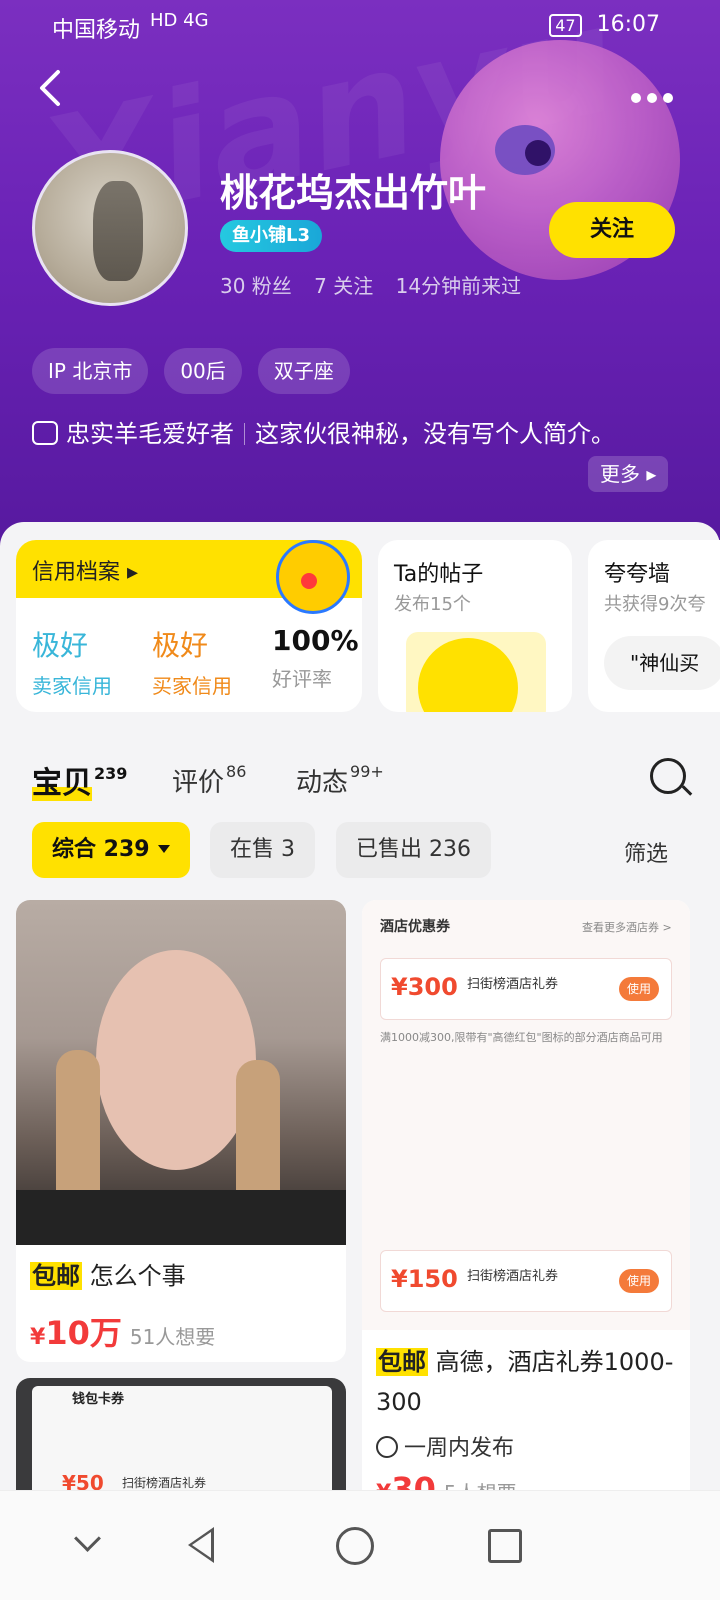  Describe the element at coordinates (654, 626) in the screenshot. I see `praise-wall-card: 夸夸墙 共获得9次夸 "神仙买` at that location.